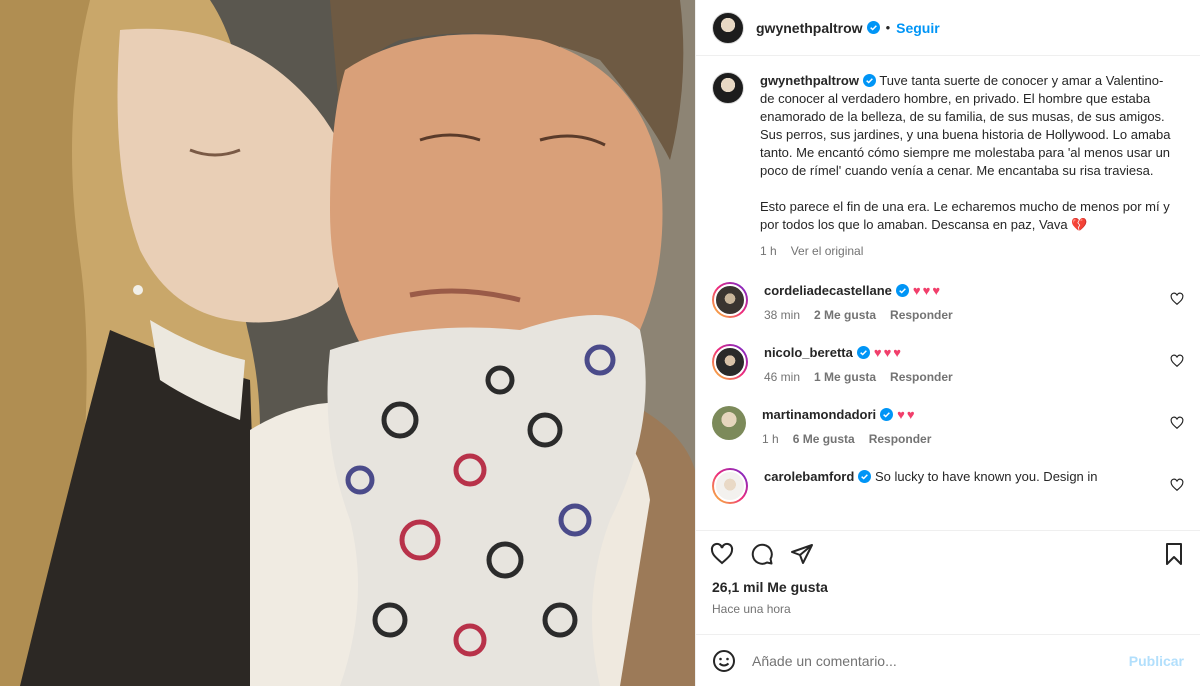 The height and width of the screenshot is (686, 1200). What do you see at coordinates (965, 251) in the screenshot?
I see `caption-meta: 1 h Ver el original` at bounding box center [965, 251].